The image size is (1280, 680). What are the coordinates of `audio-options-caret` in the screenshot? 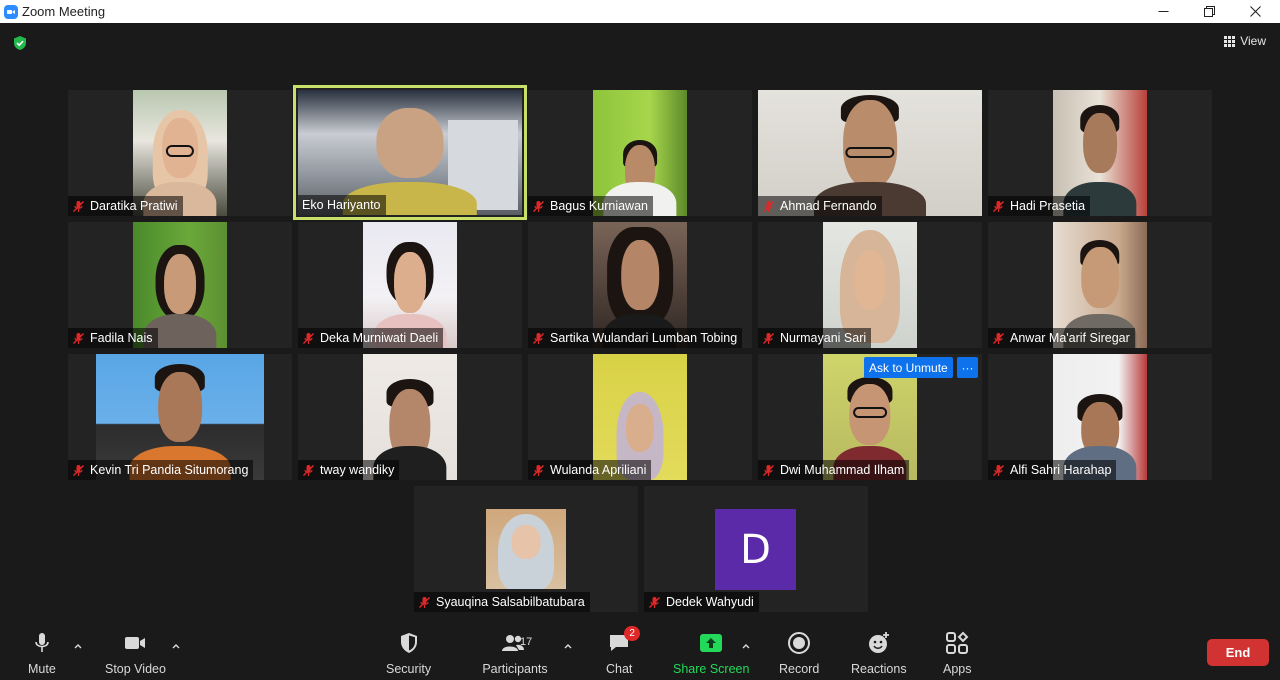 It's located at (78, 643).